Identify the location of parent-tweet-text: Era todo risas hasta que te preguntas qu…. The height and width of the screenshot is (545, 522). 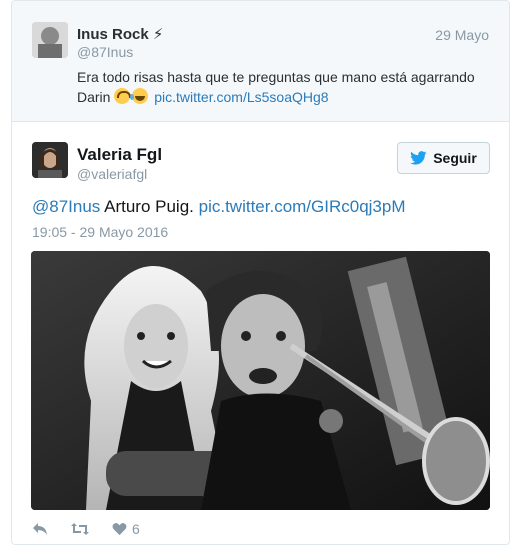
(287, 87).